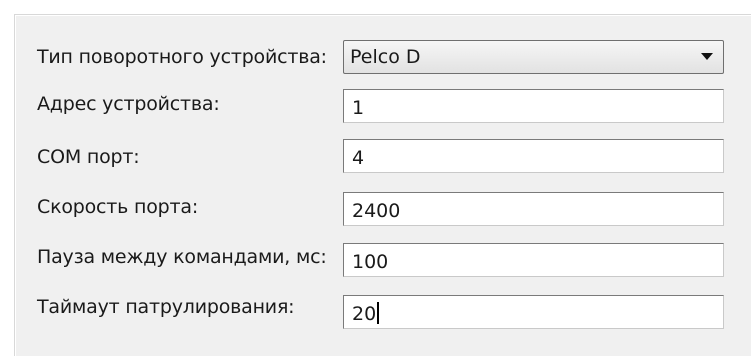 The image size is (754, 356). Describe the element at coordinates (118, 207) in the screenshot. I see `port-speed-label: Скорость порта:` at that location.